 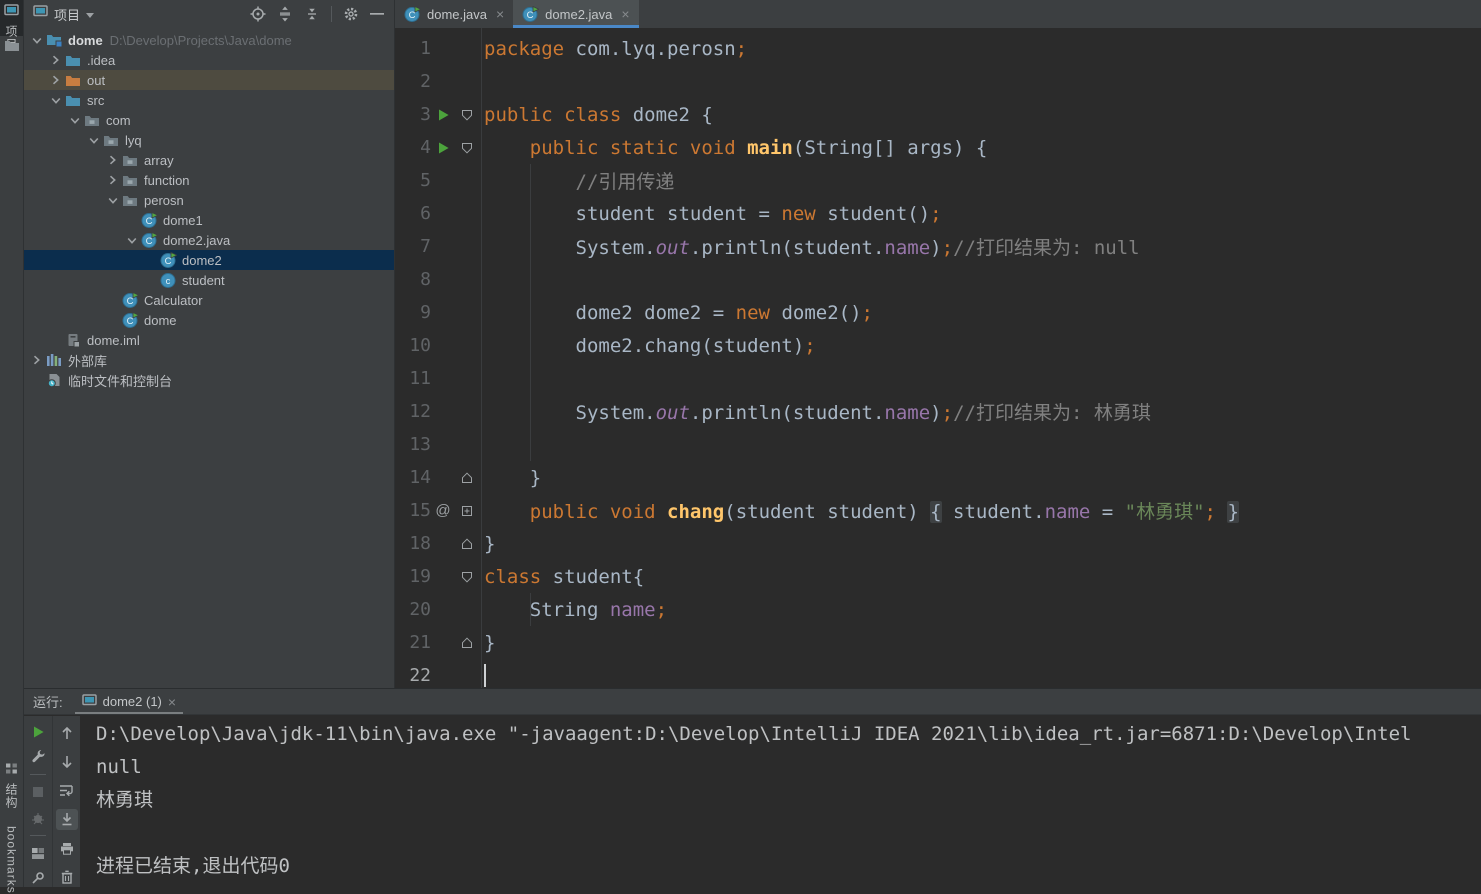 I want to click on tree-item-array: array, so click(x=209, y=160).